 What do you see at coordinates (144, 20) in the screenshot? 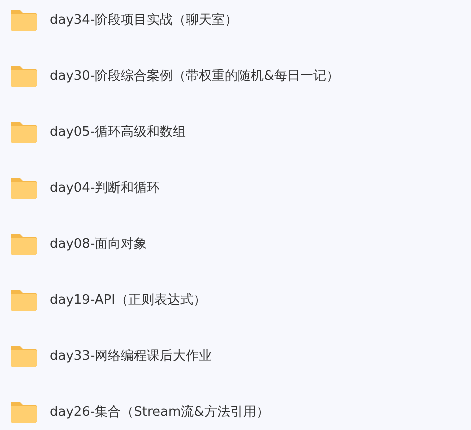
I see `folder-name: day34-阶段项目实战（聊天室）` at bounding box center [144, 20].